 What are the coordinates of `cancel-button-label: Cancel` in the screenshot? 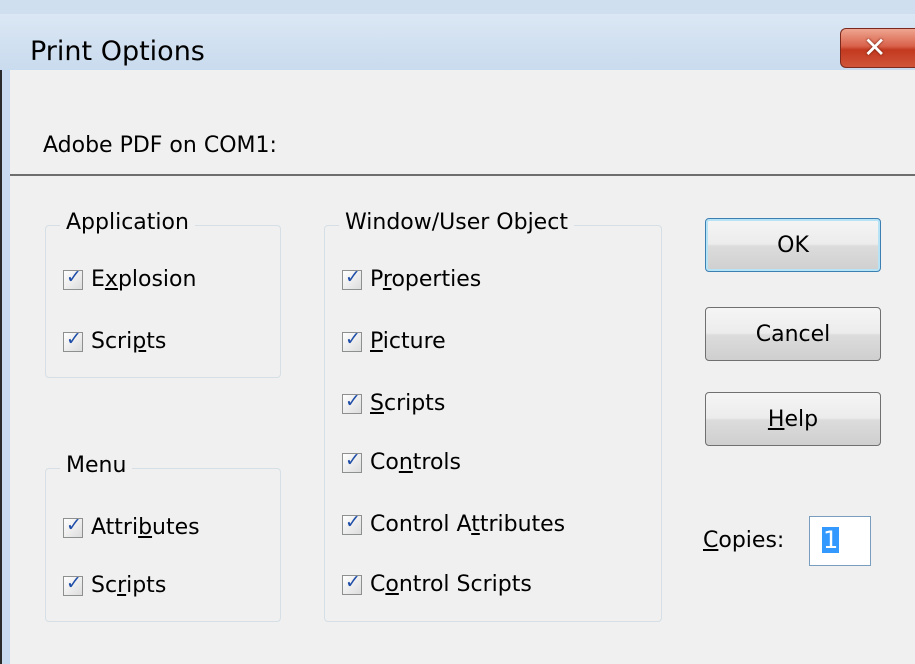 It's located at (793, 334).